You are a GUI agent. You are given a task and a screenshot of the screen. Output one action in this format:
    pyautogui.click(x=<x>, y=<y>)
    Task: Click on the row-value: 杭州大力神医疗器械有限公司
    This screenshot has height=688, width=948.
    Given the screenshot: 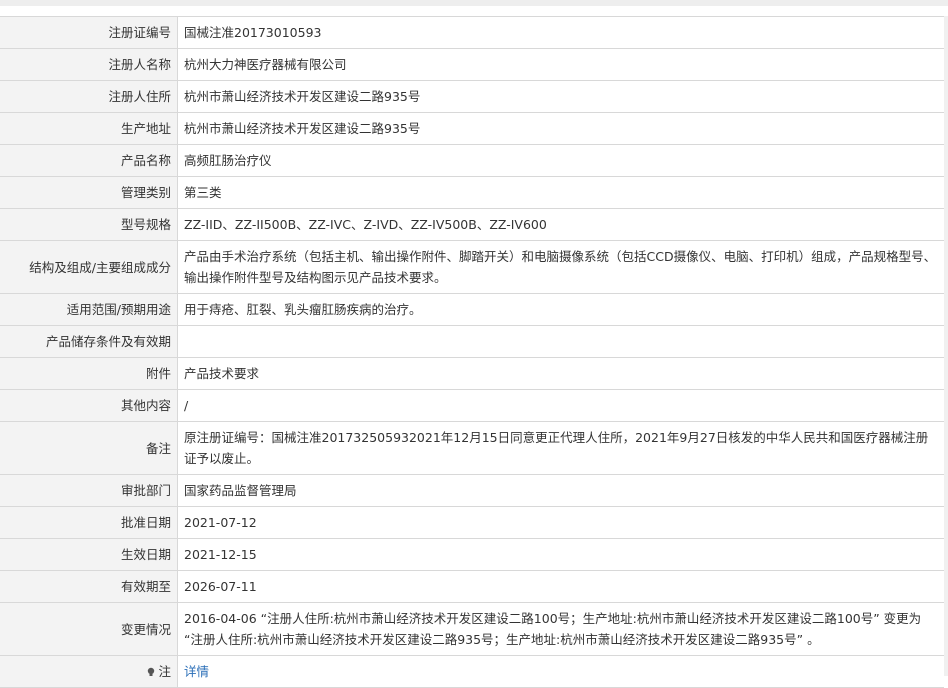 What is the action you would take?
    pyautogui.click(x=560, y=64)
    